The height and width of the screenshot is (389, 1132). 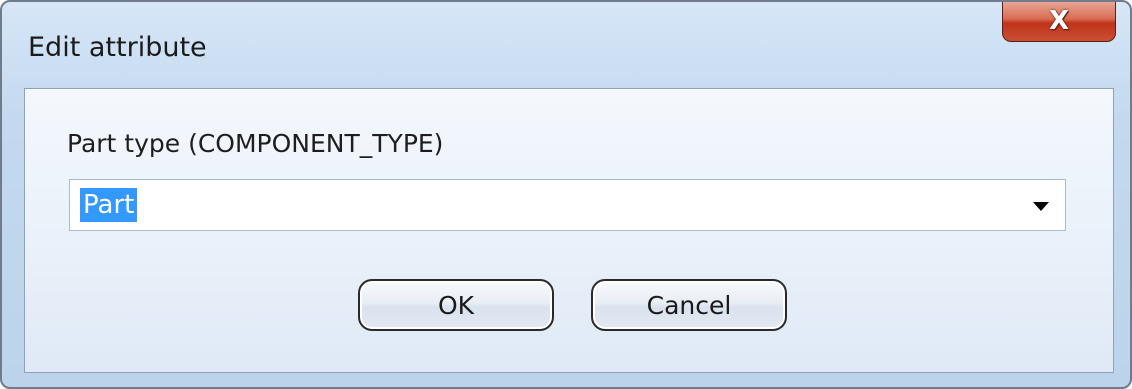 What do you see at coordinates (109, 205) in the screenshot?
I see `part-type-selected-value: Part` at bounding box center [109, 205].